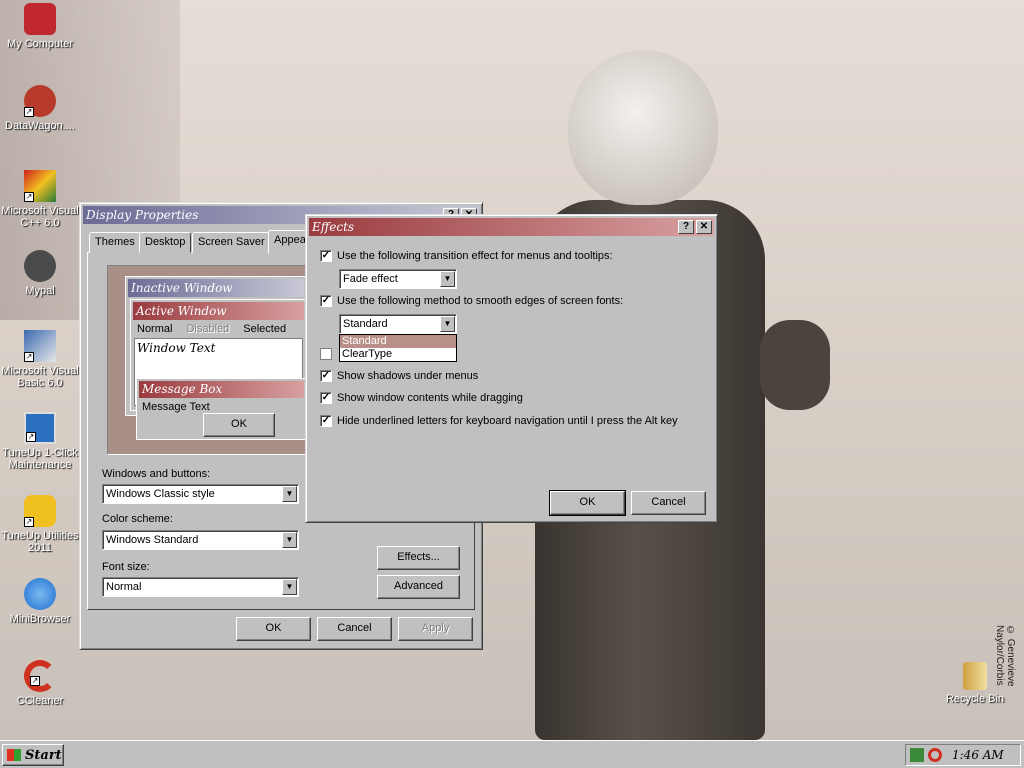 Image resolution: width=1024 pixels, height=768 pixels. I want to click on ccleaner-icon: ↗, so click(40, 676).